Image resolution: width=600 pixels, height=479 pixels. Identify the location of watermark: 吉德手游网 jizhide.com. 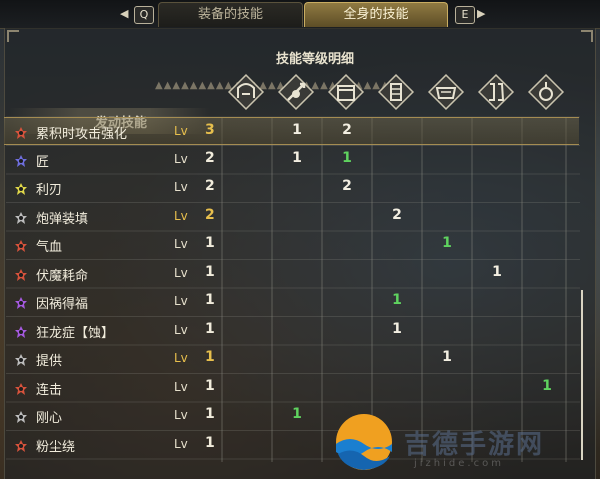
(459, 442).